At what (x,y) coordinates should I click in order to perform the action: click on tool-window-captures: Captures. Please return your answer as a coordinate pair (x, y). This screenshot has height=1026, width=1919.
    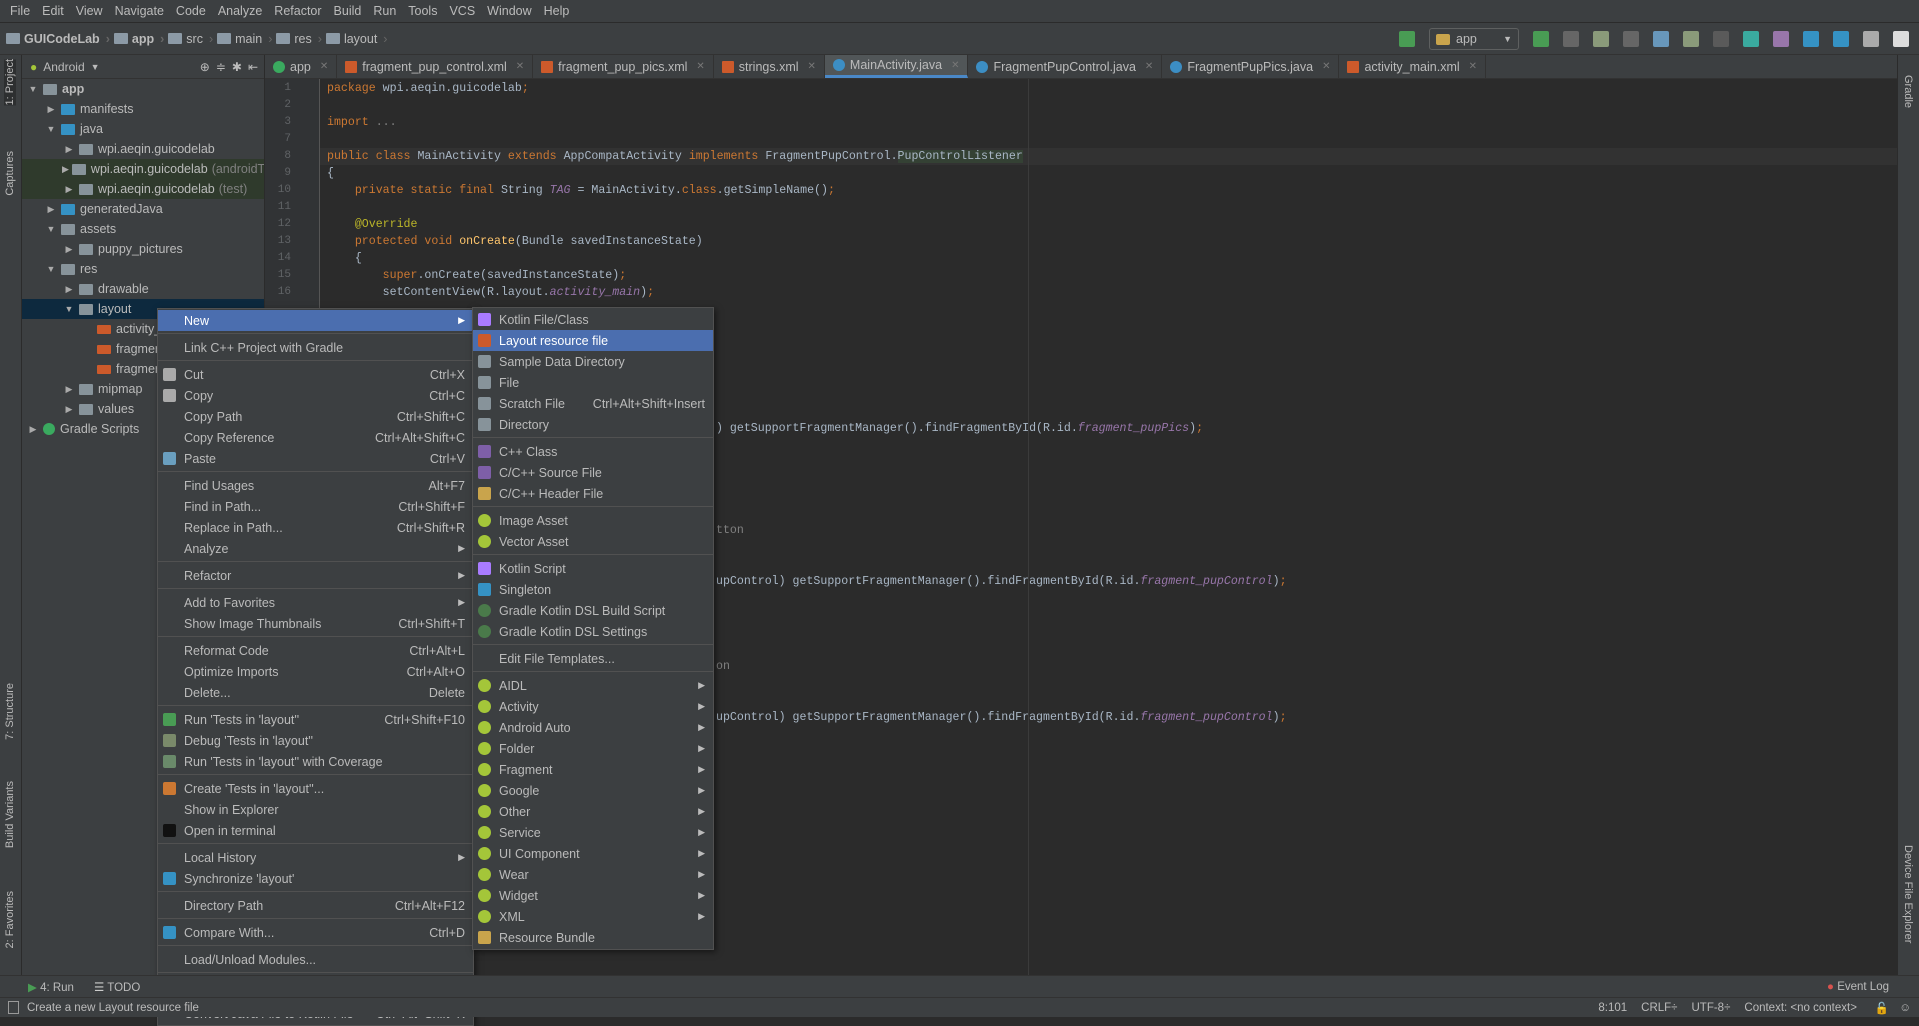
    Looking at the image, I should click on (10, 173).